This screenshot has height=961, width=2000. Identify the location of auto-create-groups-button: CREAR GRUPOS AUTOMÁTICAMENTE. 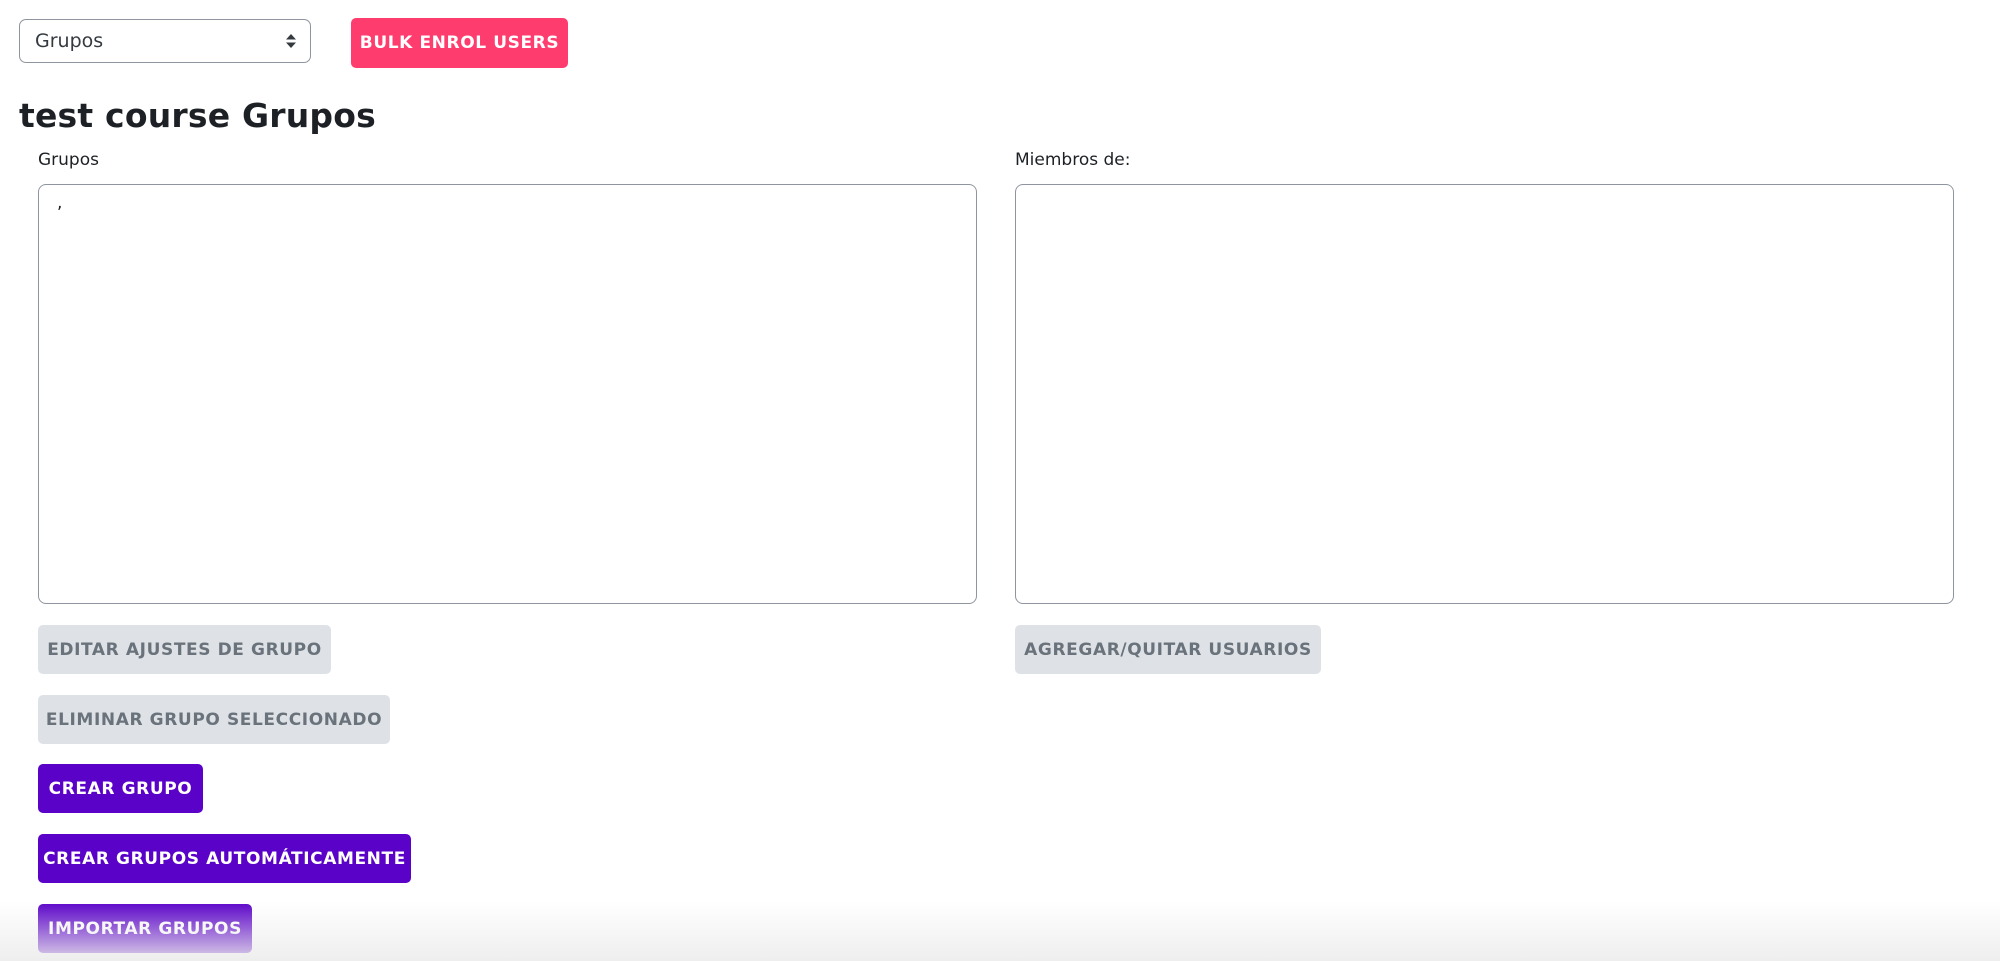
(224, 858).